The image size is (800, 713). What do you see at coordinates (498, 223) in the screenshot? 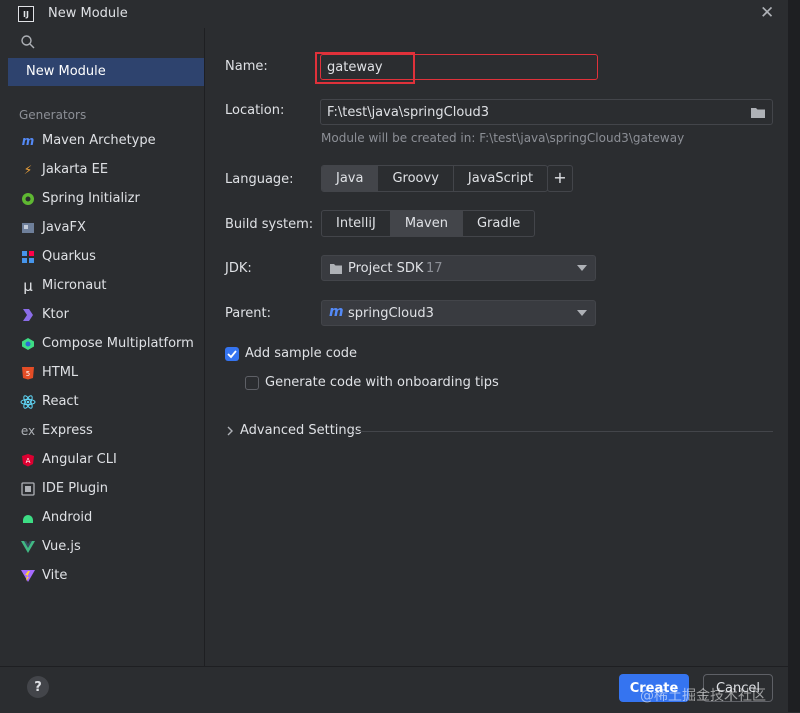
I see `build-option-gradle: Gradle` at bounding box center [498, 223].